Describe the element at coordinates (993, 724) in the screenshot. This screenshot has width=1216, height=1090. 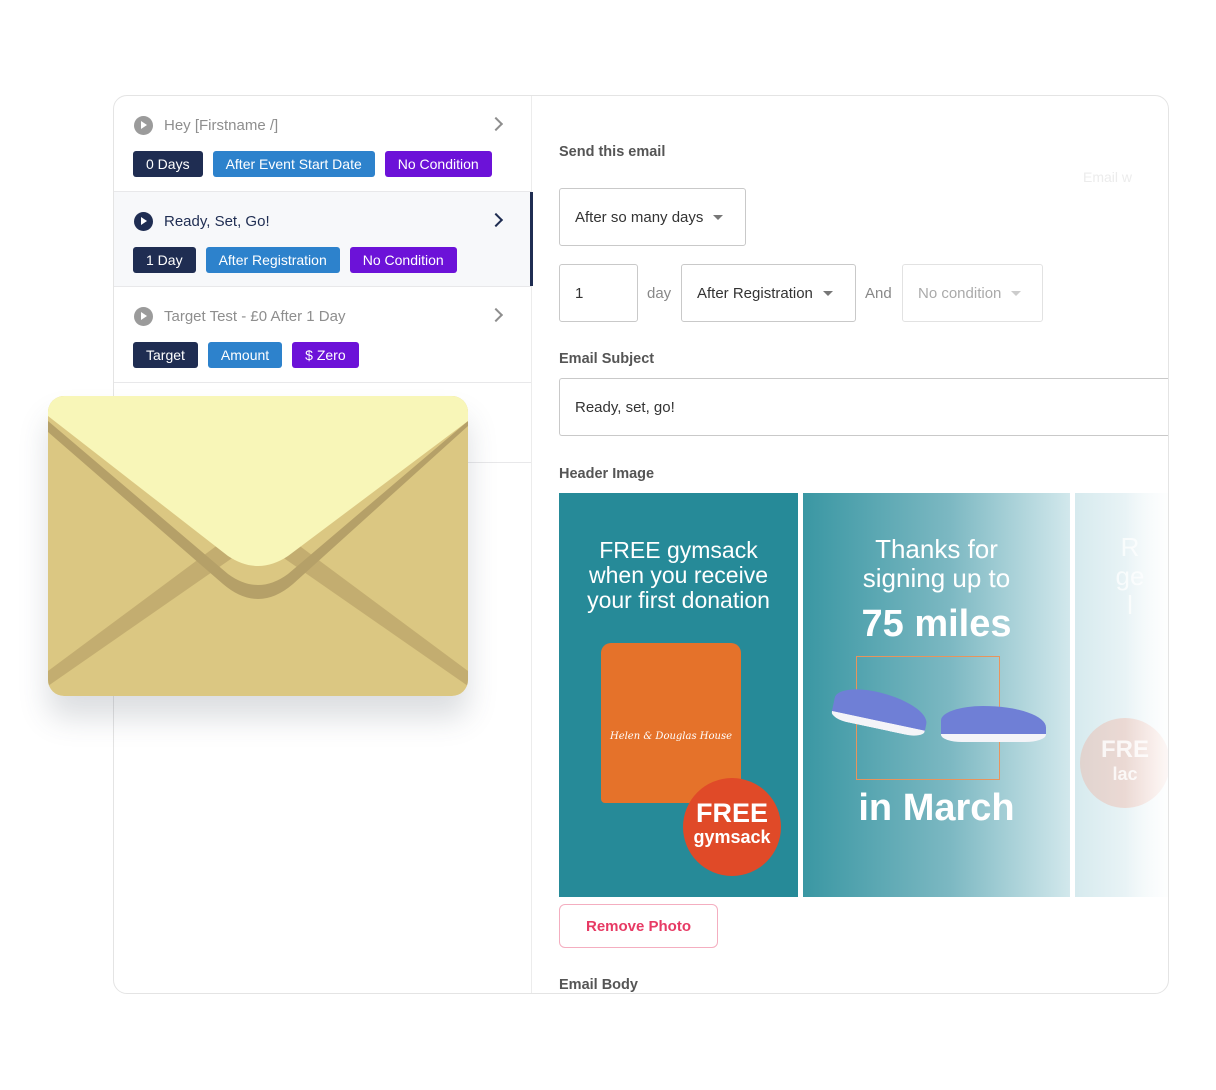
I see `sneaker-image` at that location.